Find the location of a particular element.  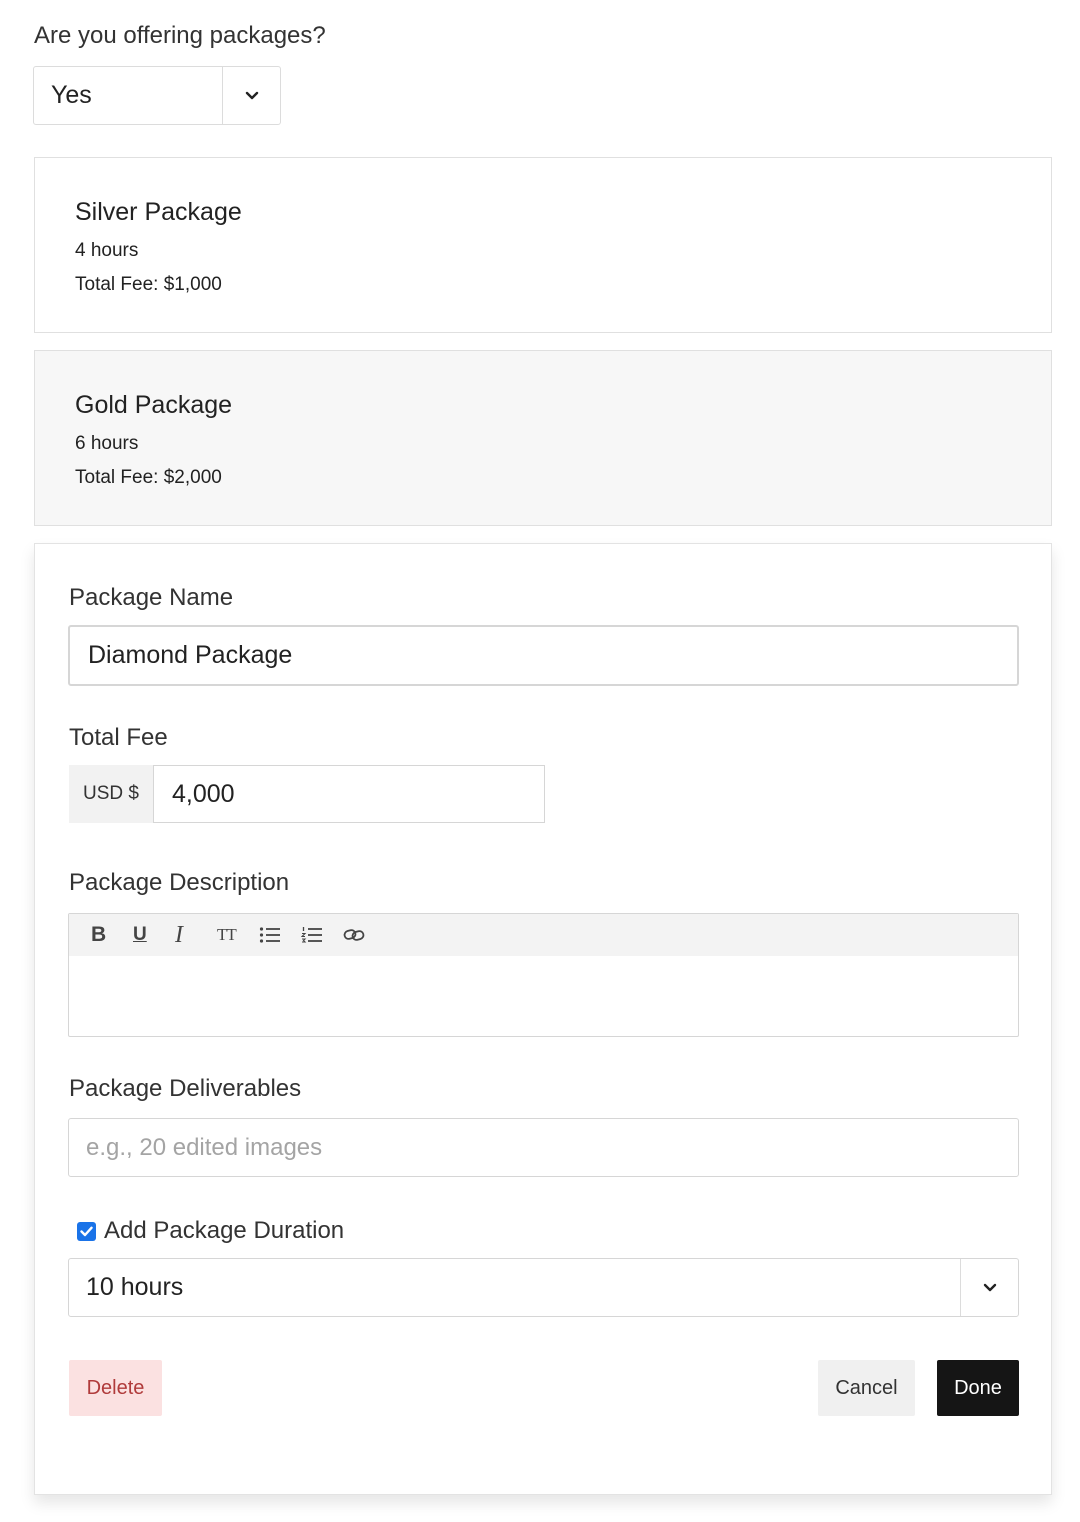

delete-button: Delete is located at coordinates (115, 1388).